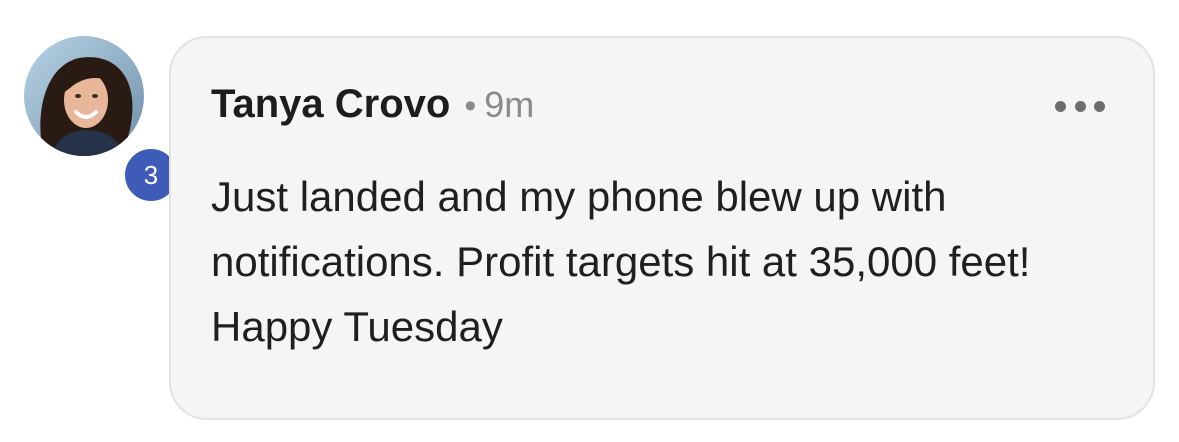 This screenshot has width=1179, height=442. Describe the element at coordinates (330, 104) in the screenshot. I see `author-name: Tanya Crovo` at that location.